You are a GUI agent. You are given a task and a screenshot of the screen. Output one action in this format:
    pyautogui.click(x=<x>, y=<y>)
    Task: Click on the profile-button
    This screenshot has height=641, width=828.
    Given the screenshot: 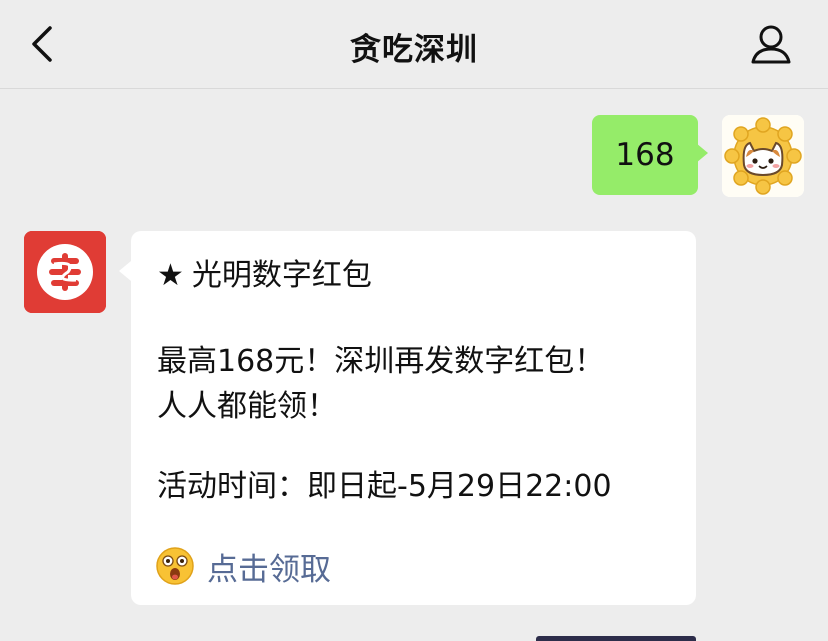 What is the action you would take?
    pyautogui.click(x=771, y=44)
    